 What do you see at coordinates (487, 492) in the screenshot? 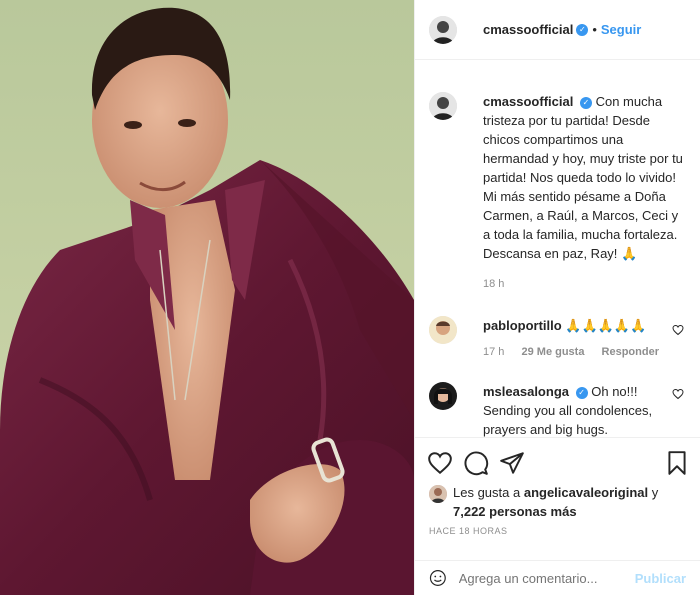
I see `likes-prefix: Les gusta a` at bounding box center [487, 492].